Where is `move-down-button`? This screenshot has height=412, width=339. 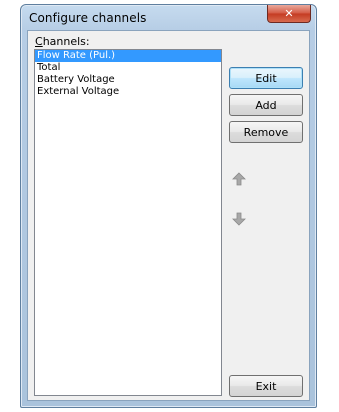 move-down-button is located at coordinates (239, 219).